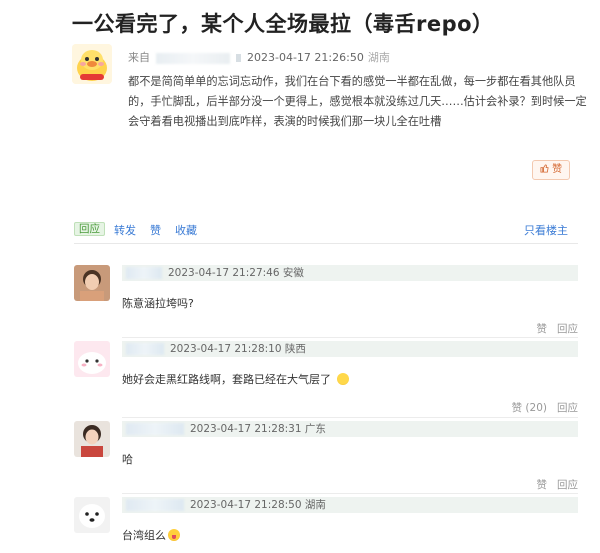 The image size is (600, 553). I want to click on reply-button: 回应, so click(89, 229).